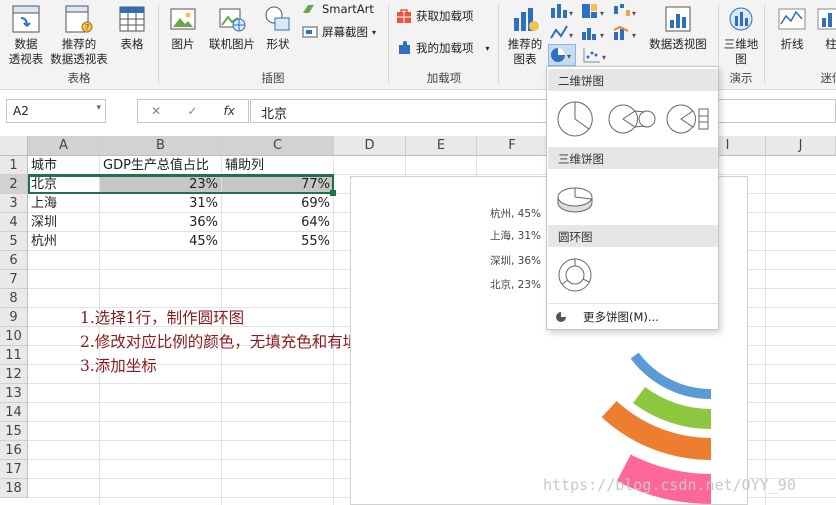 This screenshot has width=836, height=505. I want to click on row-header-1: 1, so click(14, 165).